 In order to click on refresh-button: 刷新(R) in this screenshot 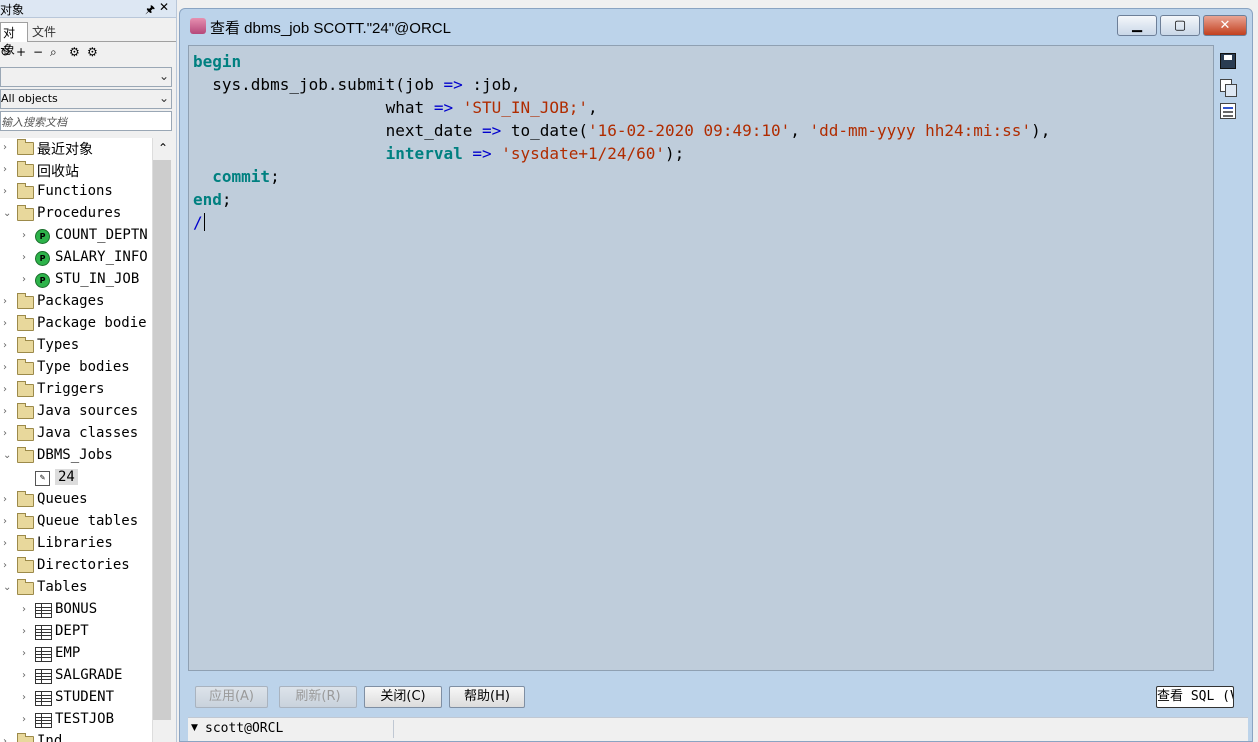, I will do `click(318, 697)`.